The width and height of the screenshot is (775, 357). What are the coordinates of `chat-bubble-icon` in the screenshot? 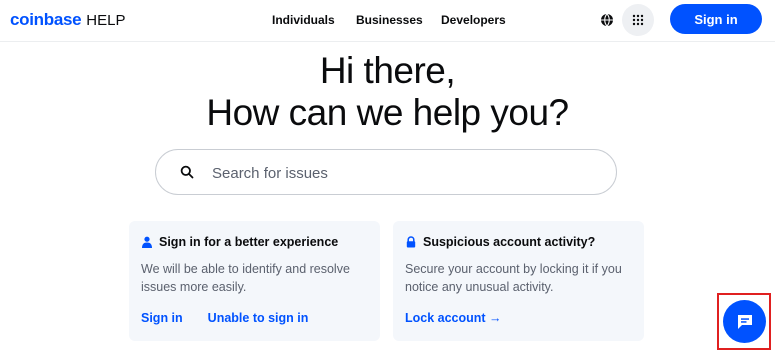 It's located at (744, 321).